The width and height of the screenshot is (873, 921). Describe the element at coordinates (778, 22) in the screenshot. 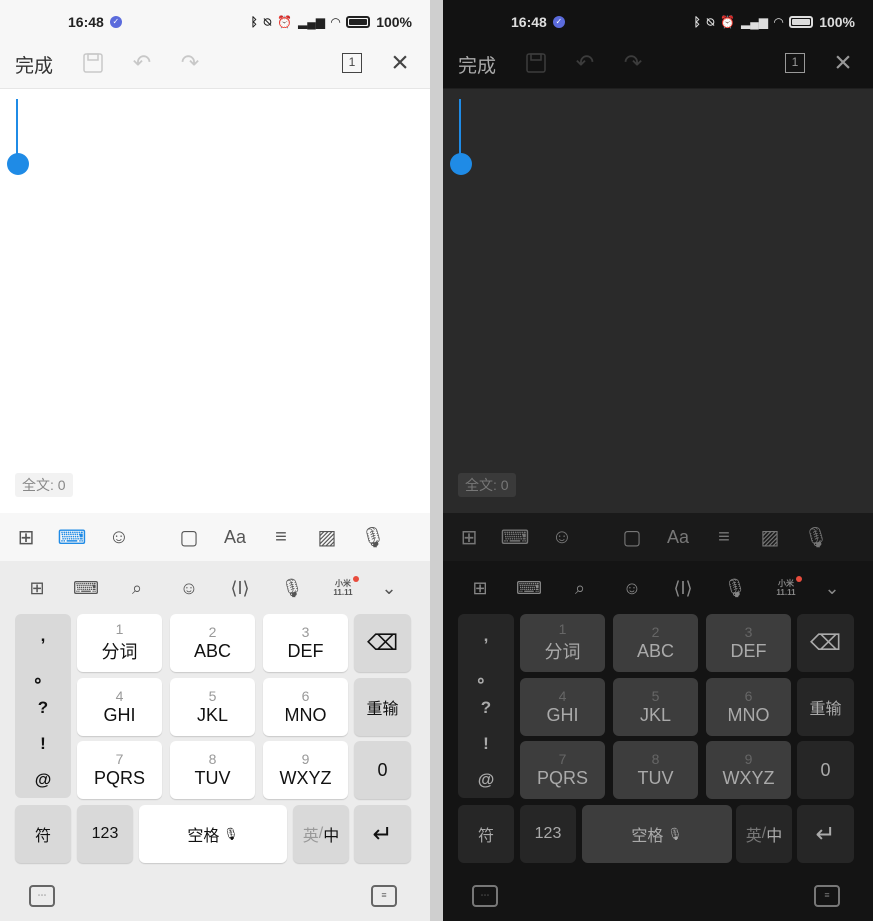

I see `wifi-icon: ◠` at that location.